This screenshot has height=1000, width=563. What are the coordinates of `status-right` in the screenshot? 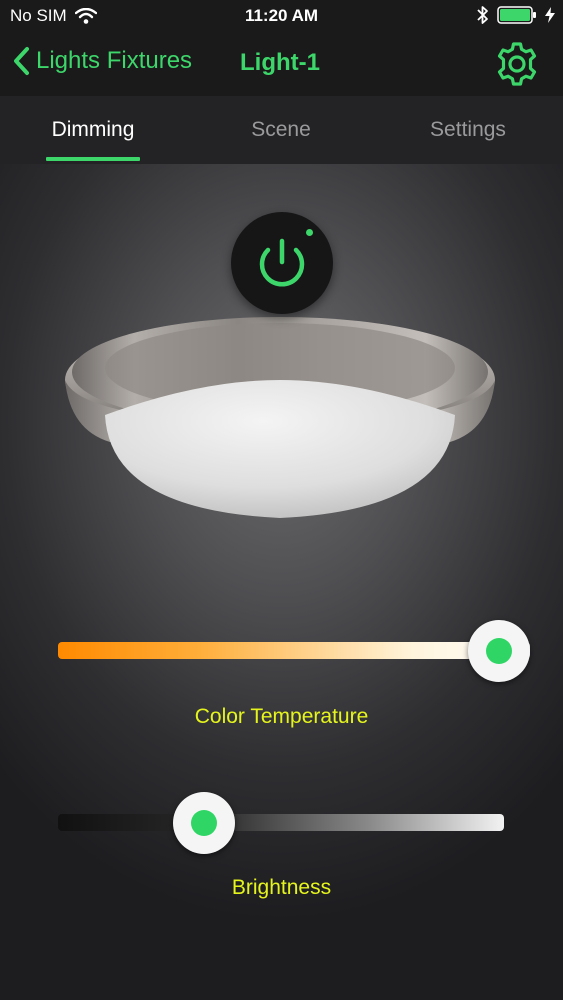 It's located at (516, 15).